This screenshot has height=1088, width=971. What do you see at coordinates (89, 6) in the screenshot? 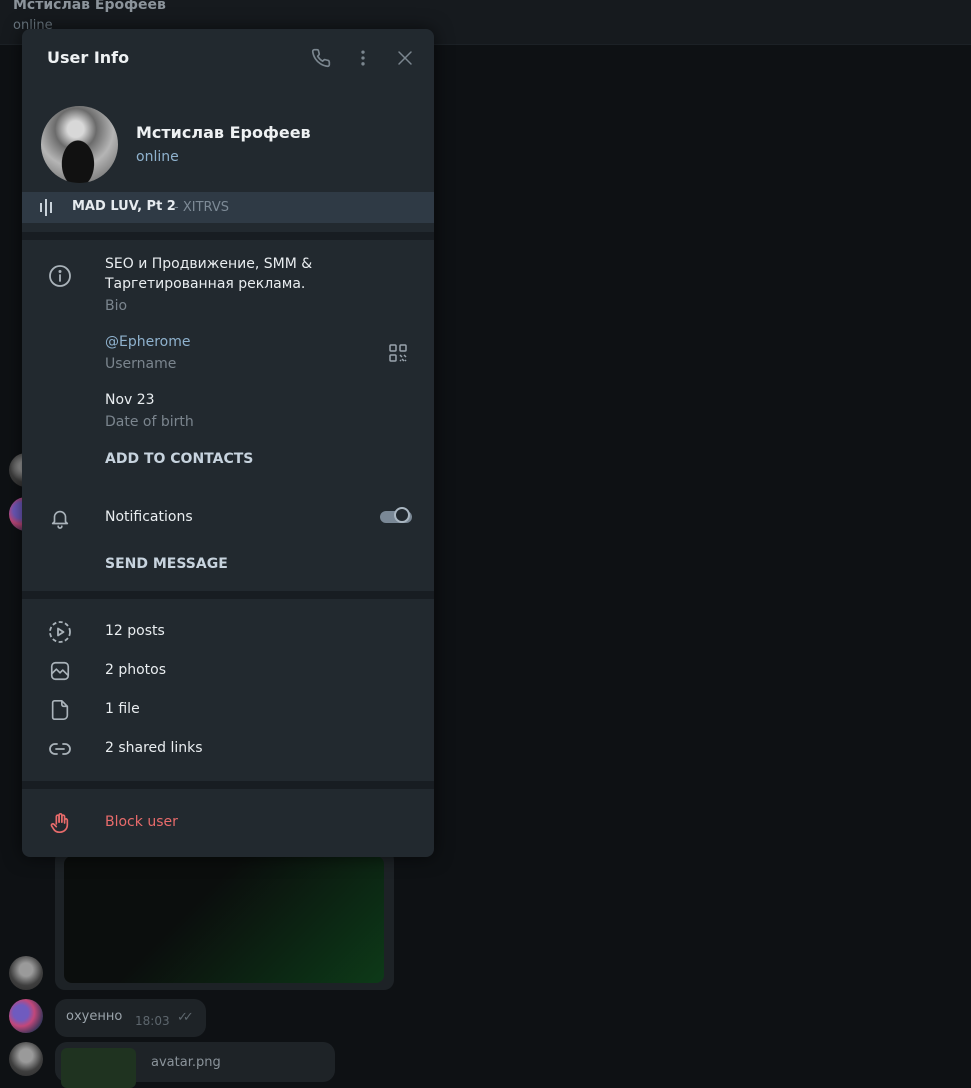
I see `chat-title: Мстислав Ерофеев` at bounding box center [89, 6].